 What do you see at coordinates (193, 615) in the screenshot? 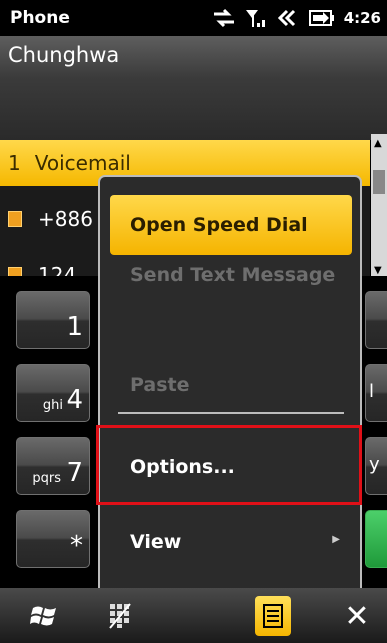
I see `bottom-toolbar: ✕` at bounding box center [193, 615].